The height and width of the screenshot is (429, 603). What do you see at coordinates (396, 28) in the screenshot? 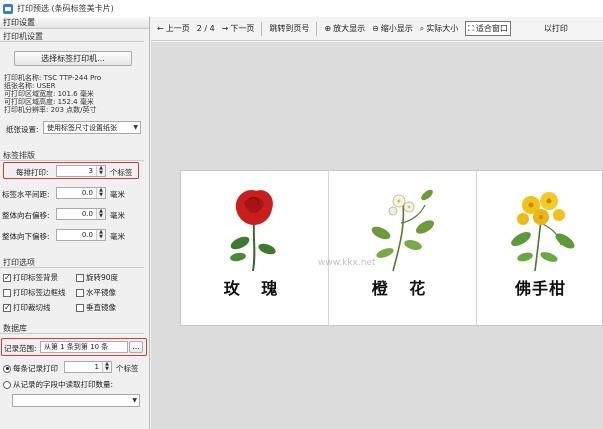
I see `zoom-out-label: 缩小显示` at bounding box center [396, 28].